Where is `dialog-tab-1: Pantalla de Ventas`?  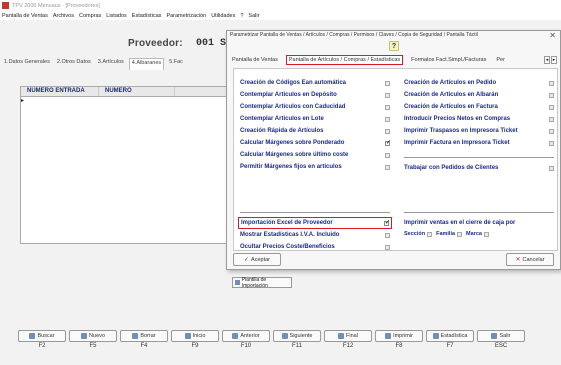 dialog-tab-1: Pantalla de Ventas is located at coordinates (255, 60).